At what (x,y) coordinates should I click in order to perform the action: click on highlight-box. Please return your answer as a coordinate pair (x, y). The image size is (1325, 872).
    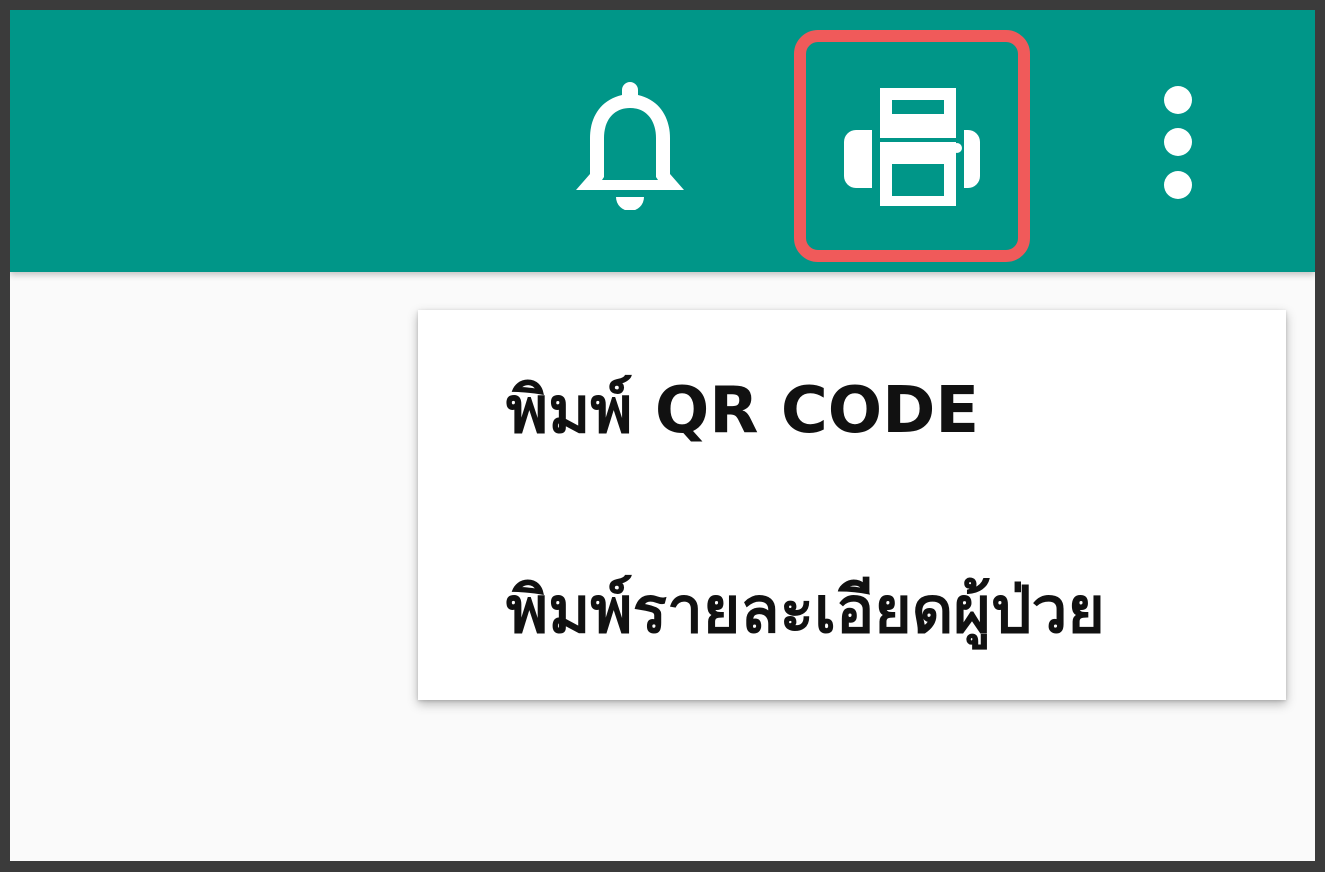
    Looking at the image, I should click on (912, 146).